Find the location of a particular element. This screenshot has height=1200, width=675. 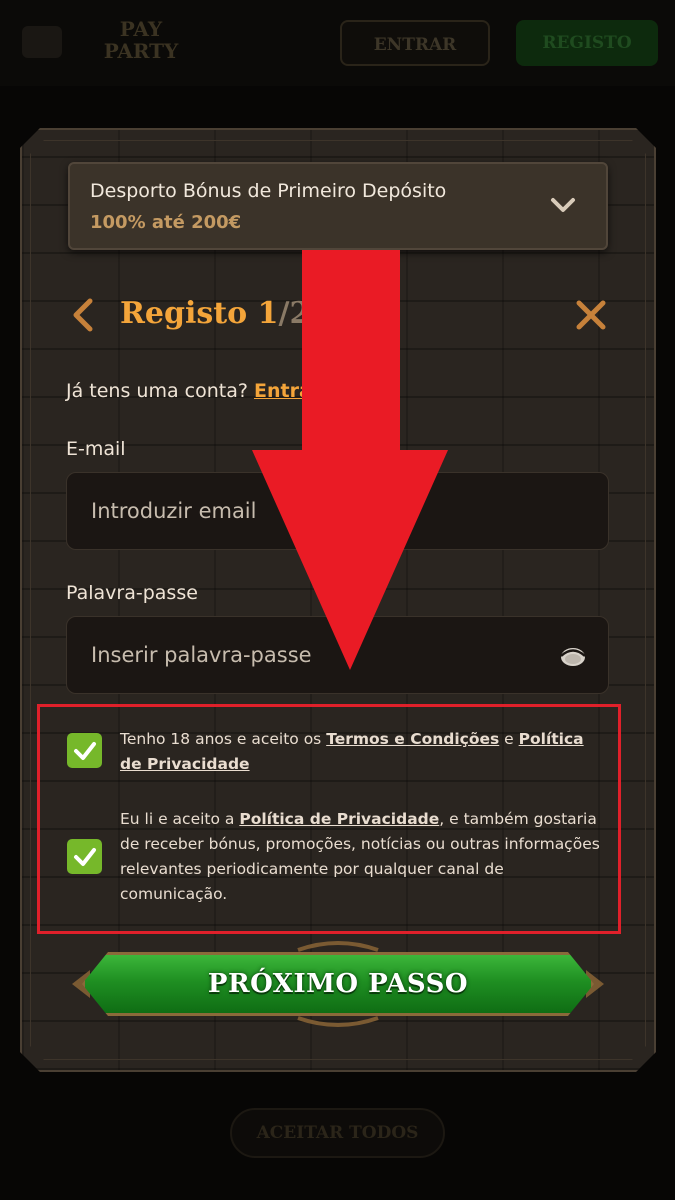

header-login-button: ENTRAR is located at coordinates (415, 43).